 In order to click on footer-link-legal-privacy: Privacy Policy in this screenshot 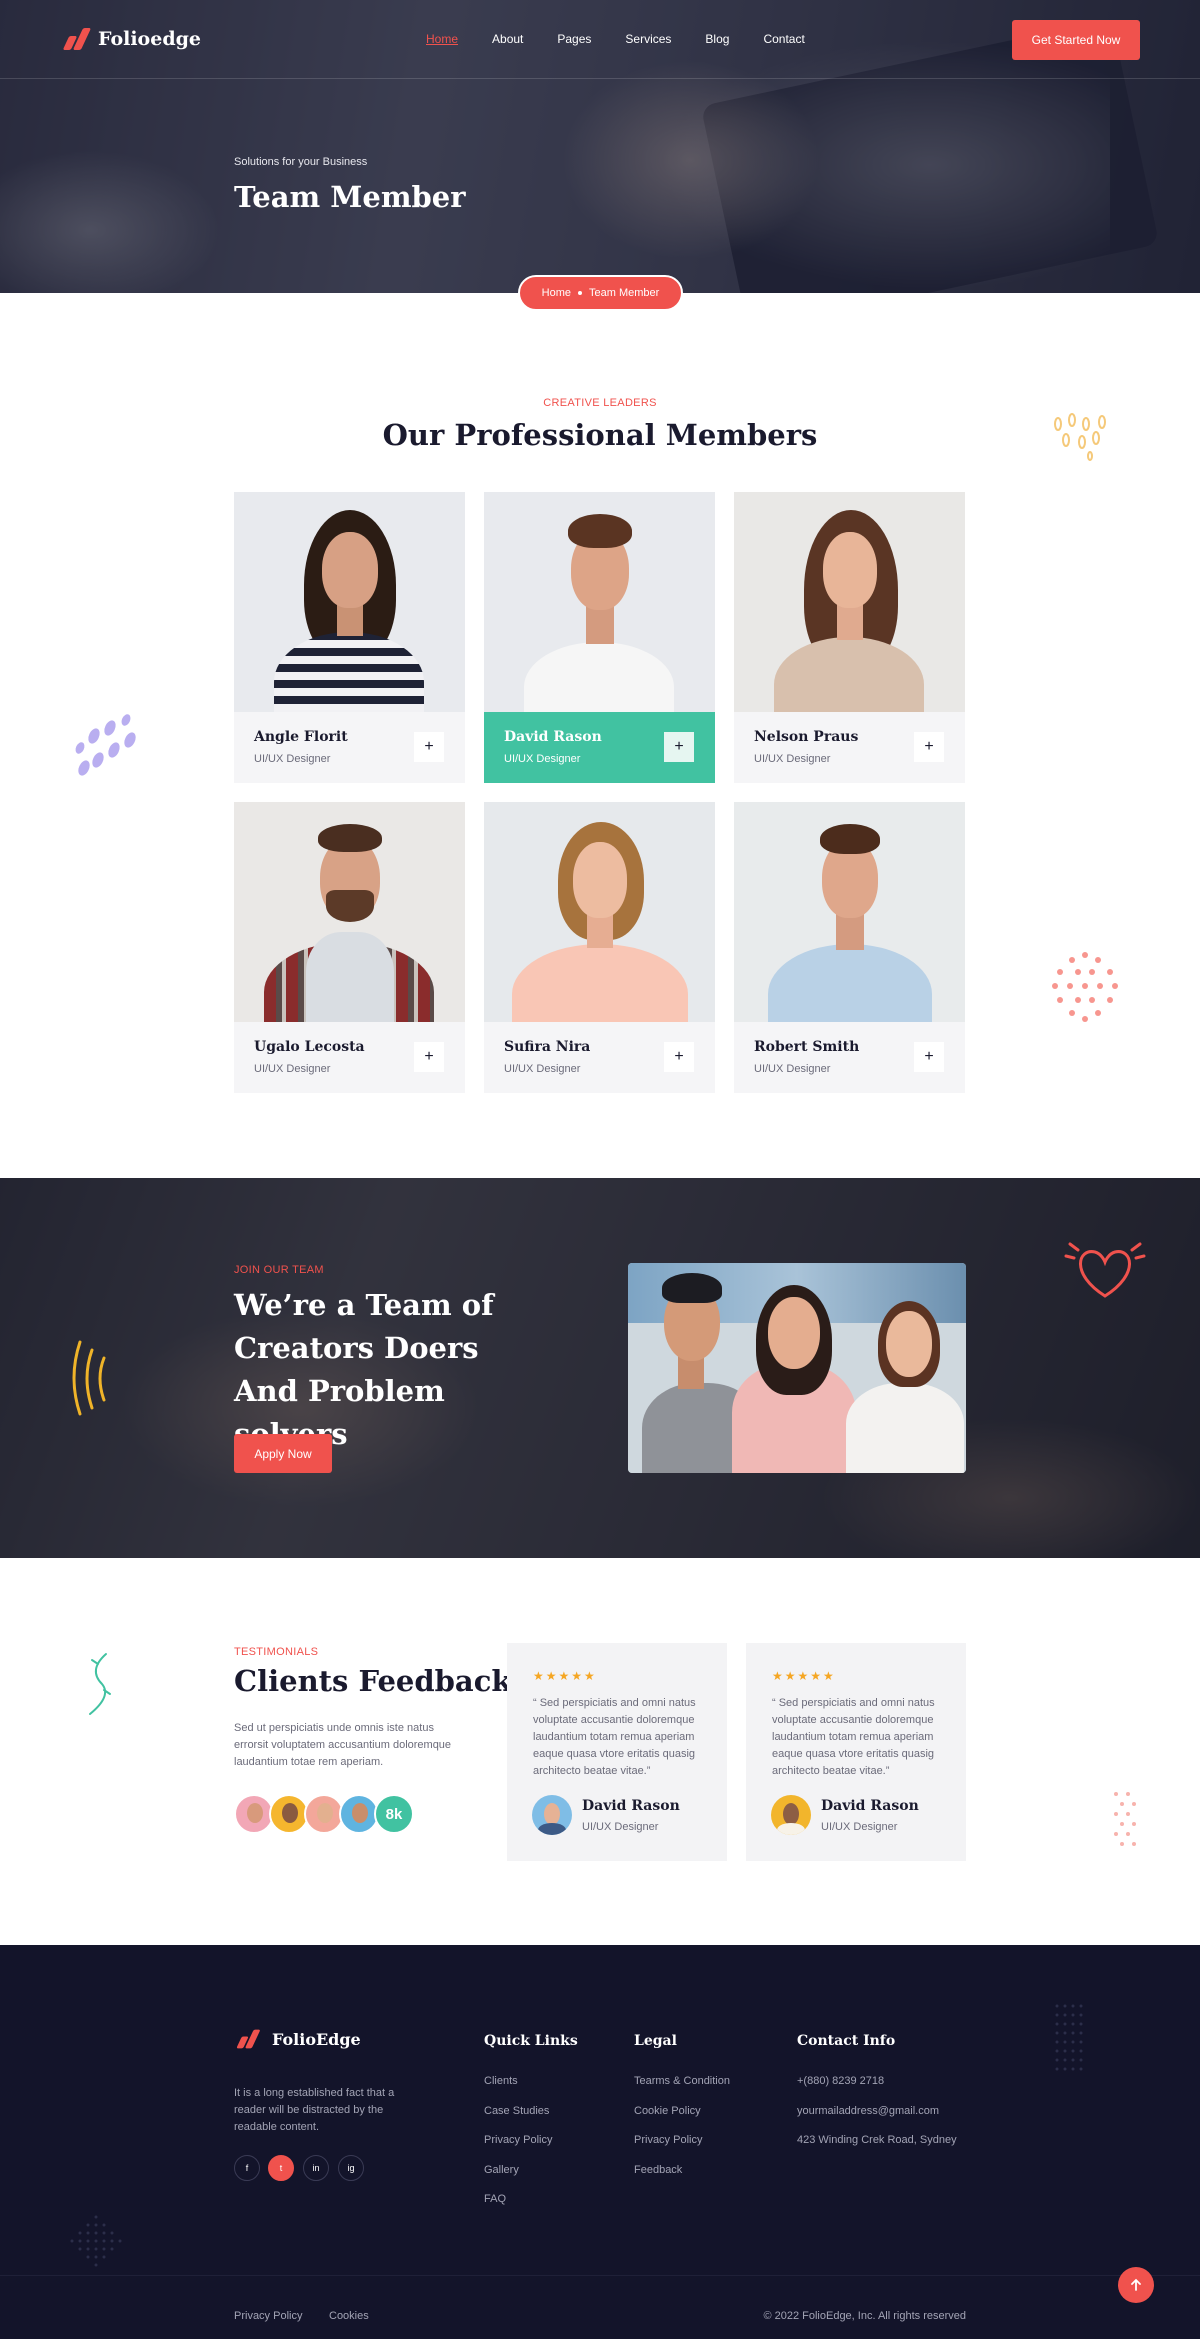, I will do `click(668, 2140)`.